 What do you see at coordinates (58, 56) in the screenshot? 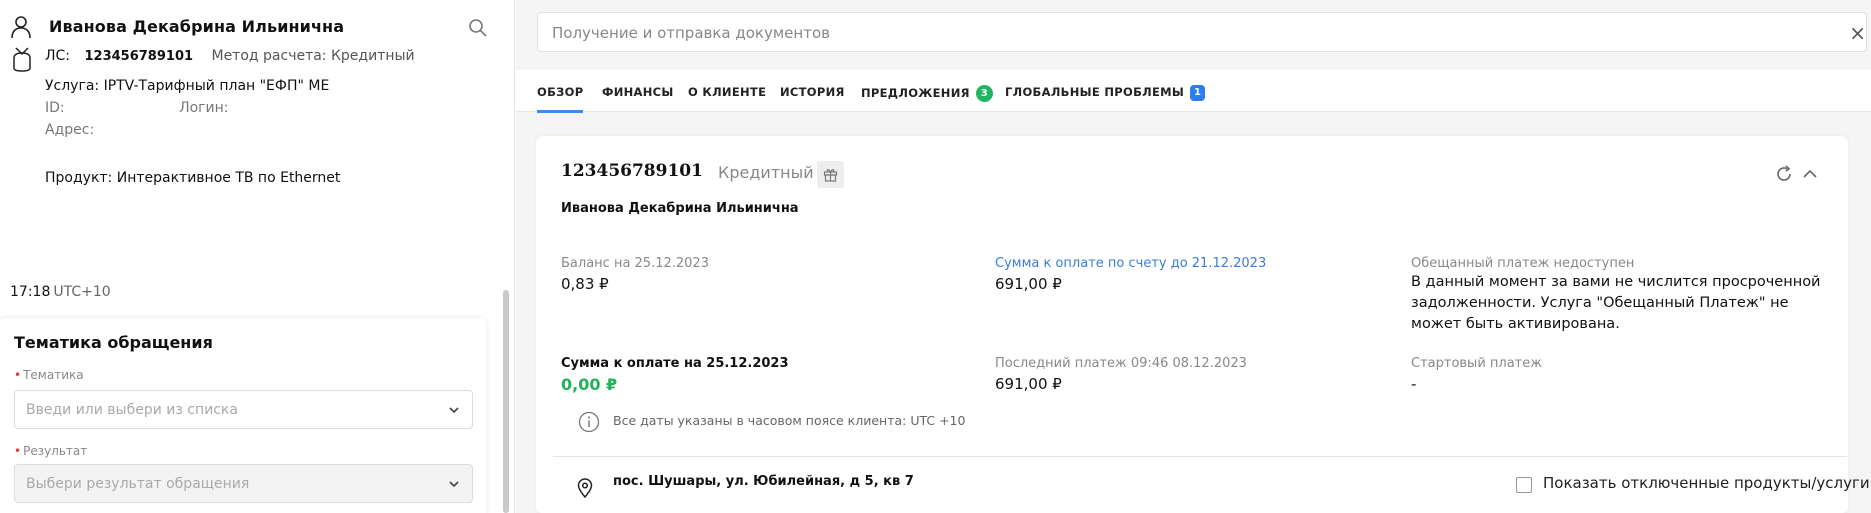
I see `ls-label: ЛС:` at bounding box center [58, 56].